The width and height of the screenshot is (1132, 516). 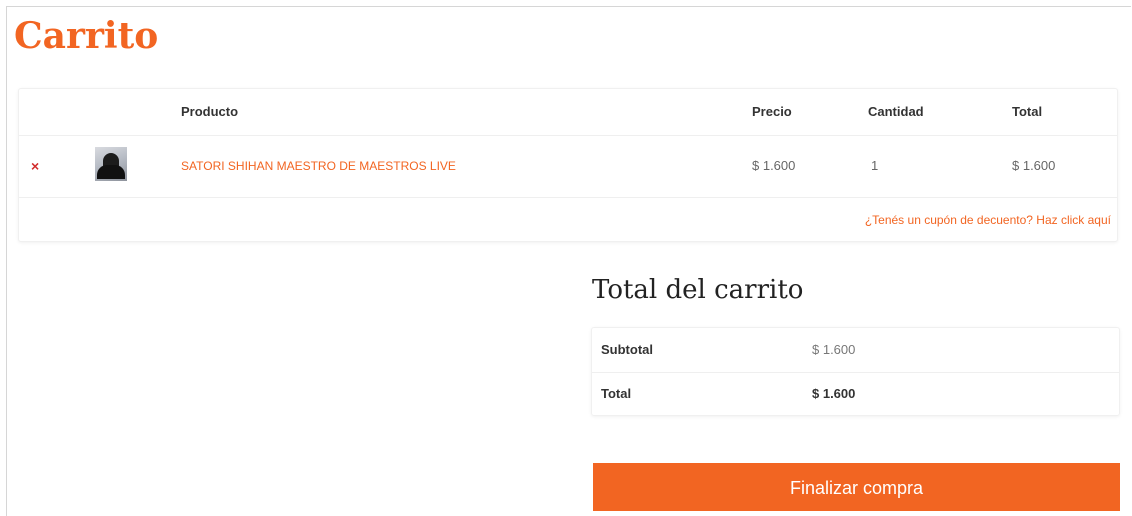 What do you see at coordinates (616, 393) in the screenshot?
I see `total-label: Total` at bounding box center [616, 393].